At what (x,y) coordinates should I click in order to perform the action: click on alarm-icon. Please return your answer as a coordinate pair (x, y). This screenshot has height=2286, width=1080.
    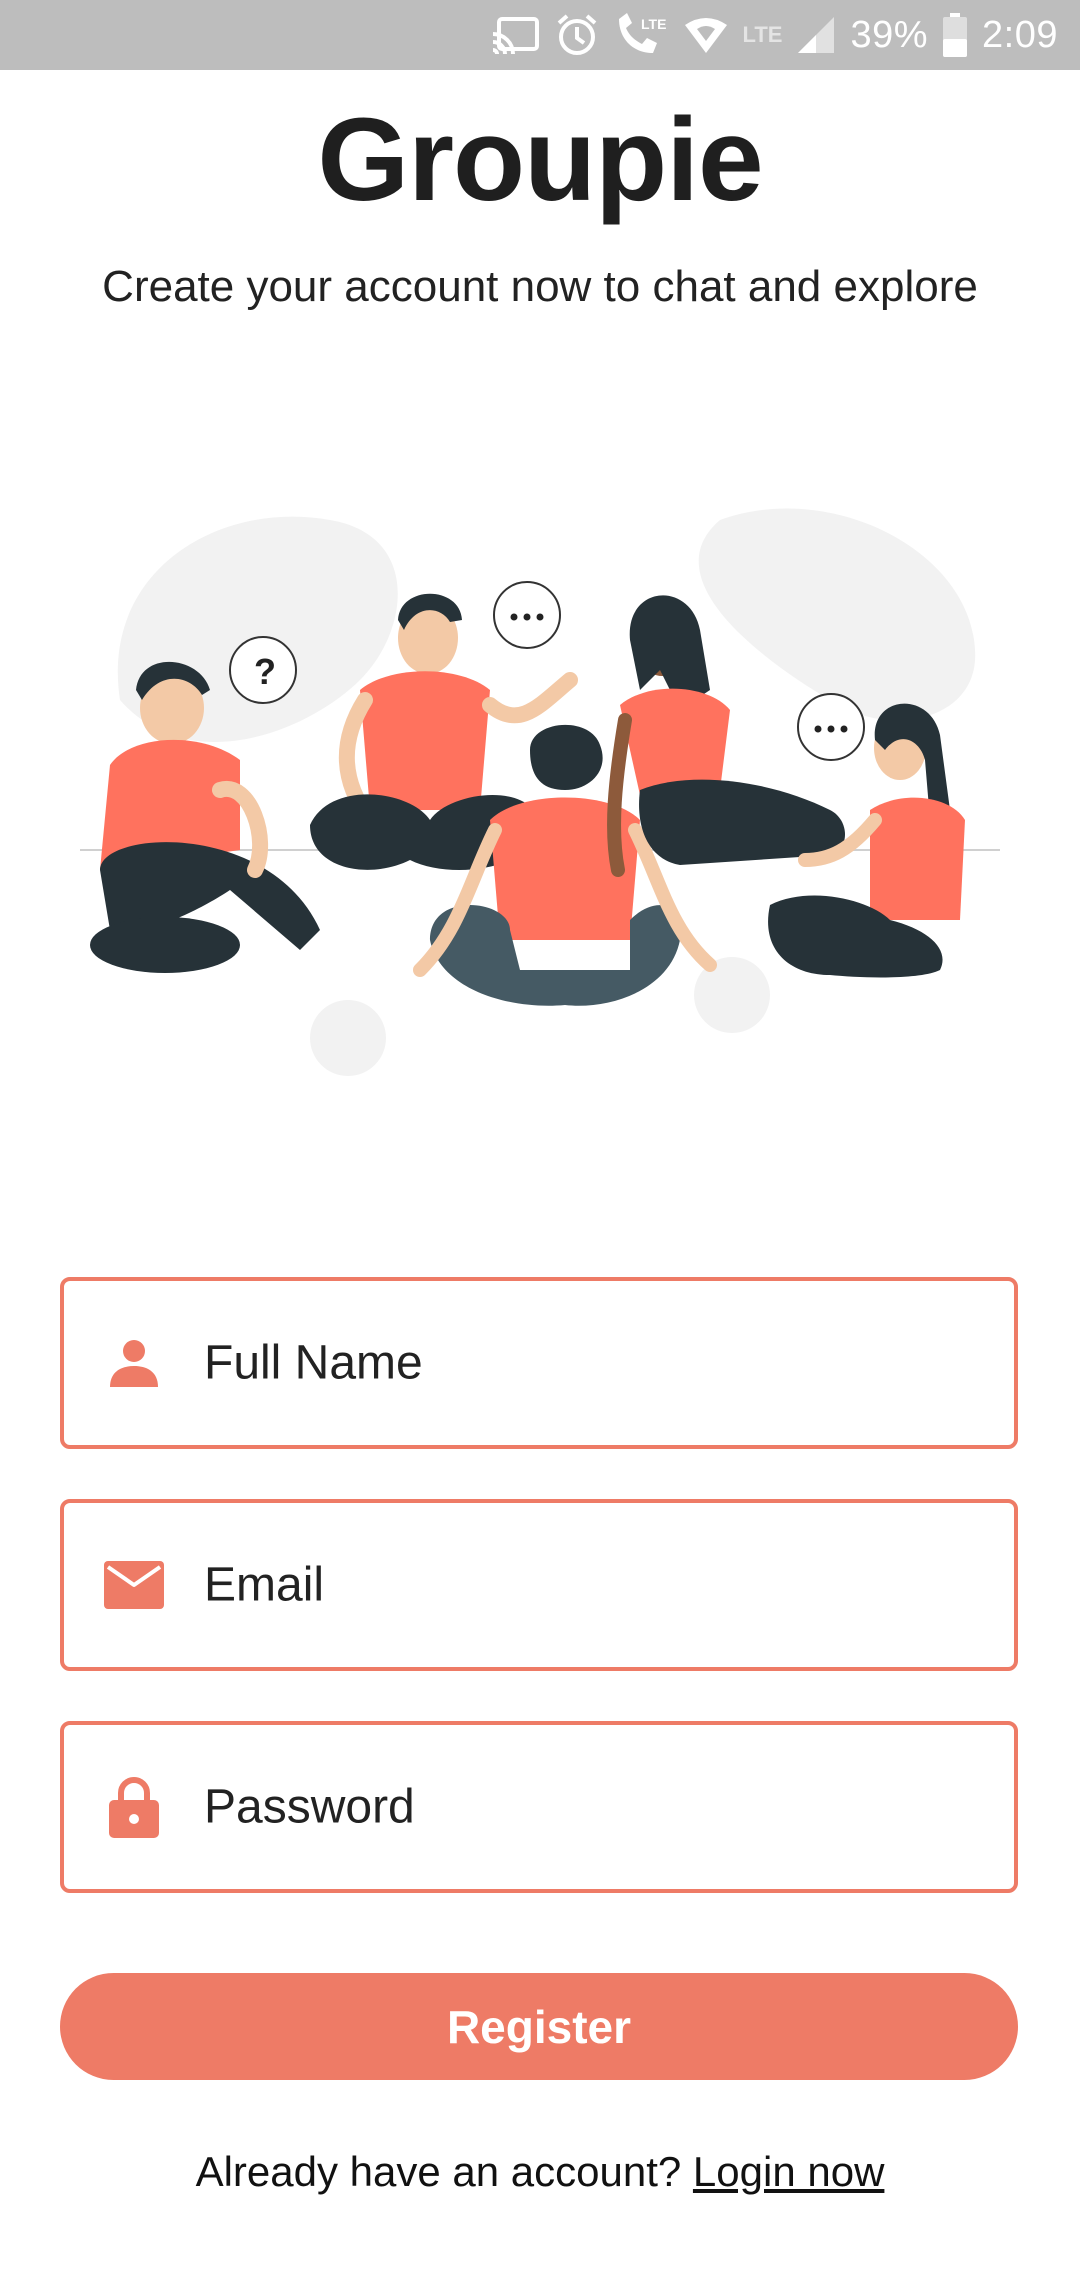
    Looking at the image, I should click on (577, 35).